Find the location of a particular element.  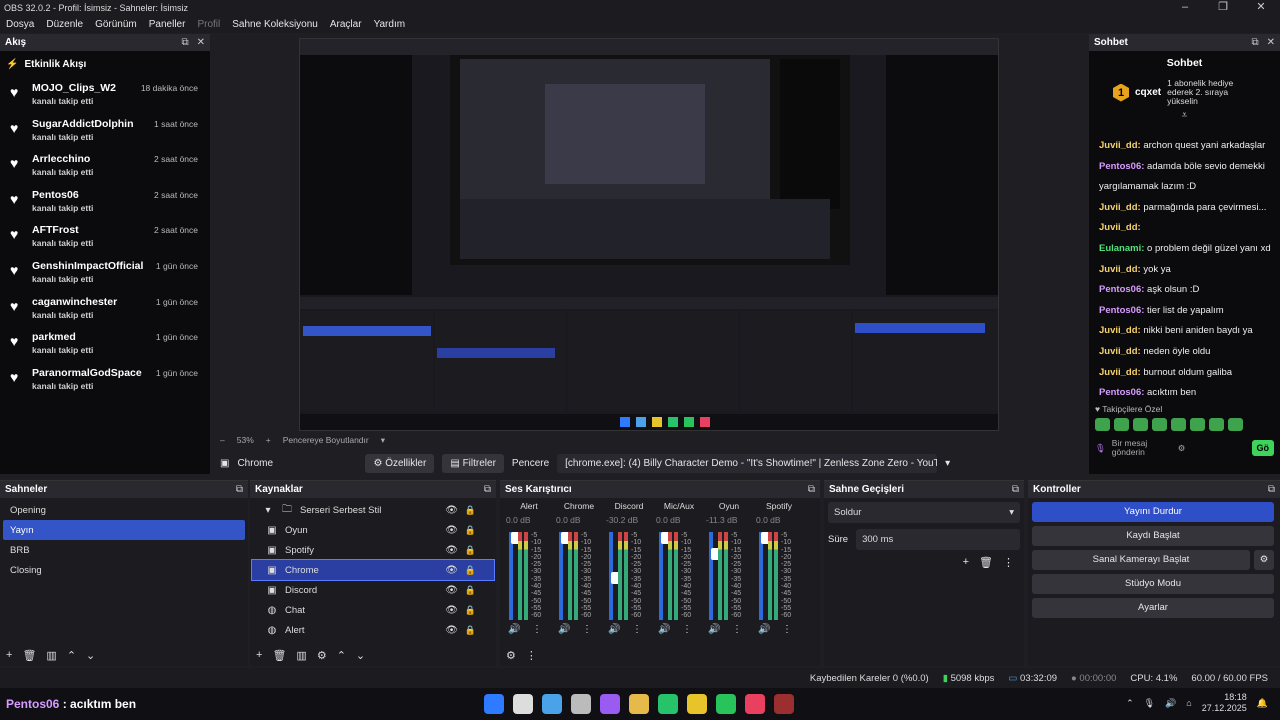

chat-user: Eulanami: is located at coordinates (1121, 248).